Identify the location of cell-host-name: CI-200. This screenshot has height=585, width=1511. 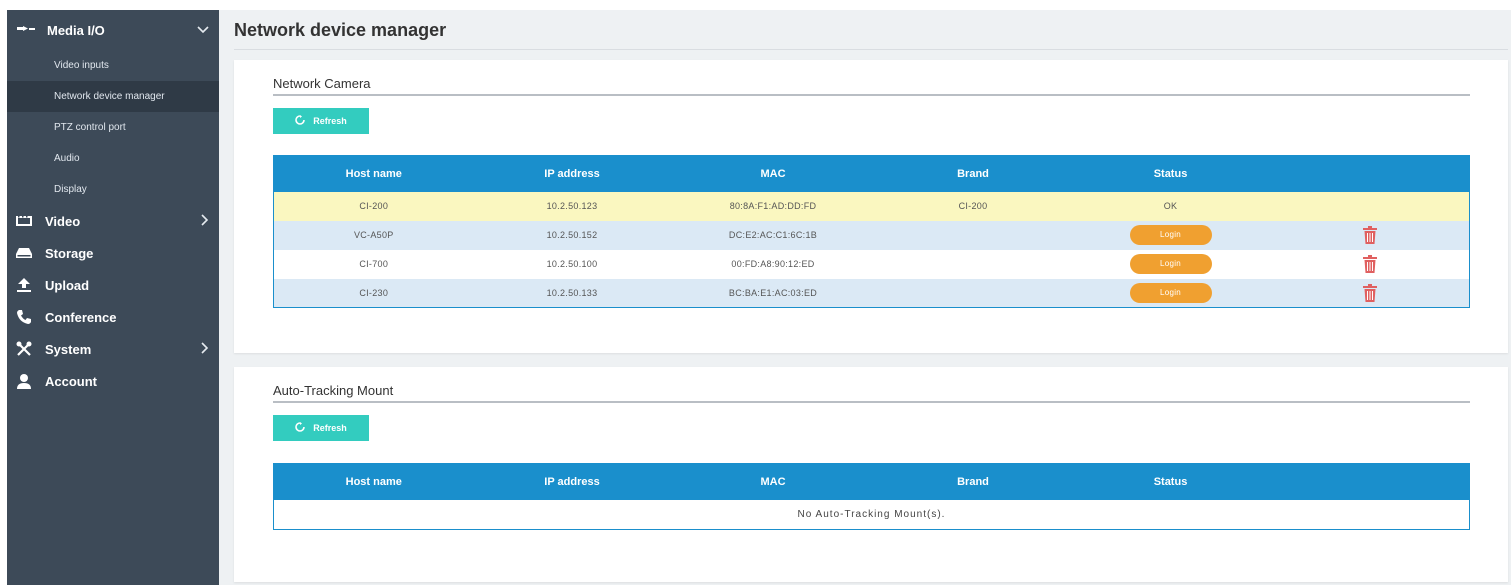
(373, 206).